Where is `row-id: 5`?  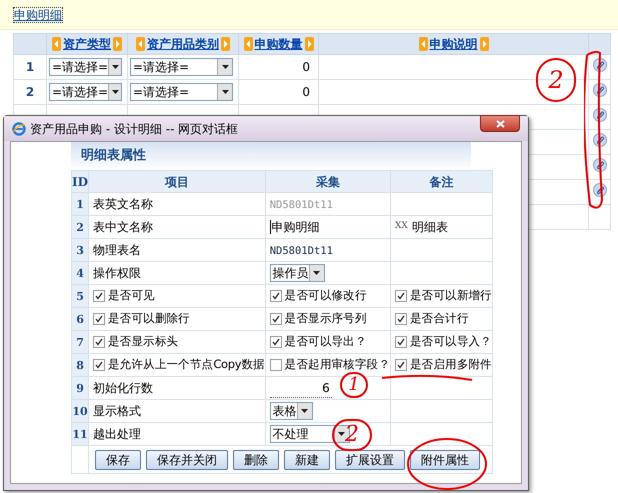 row-id: 5 is located at coordinates (80, 296).